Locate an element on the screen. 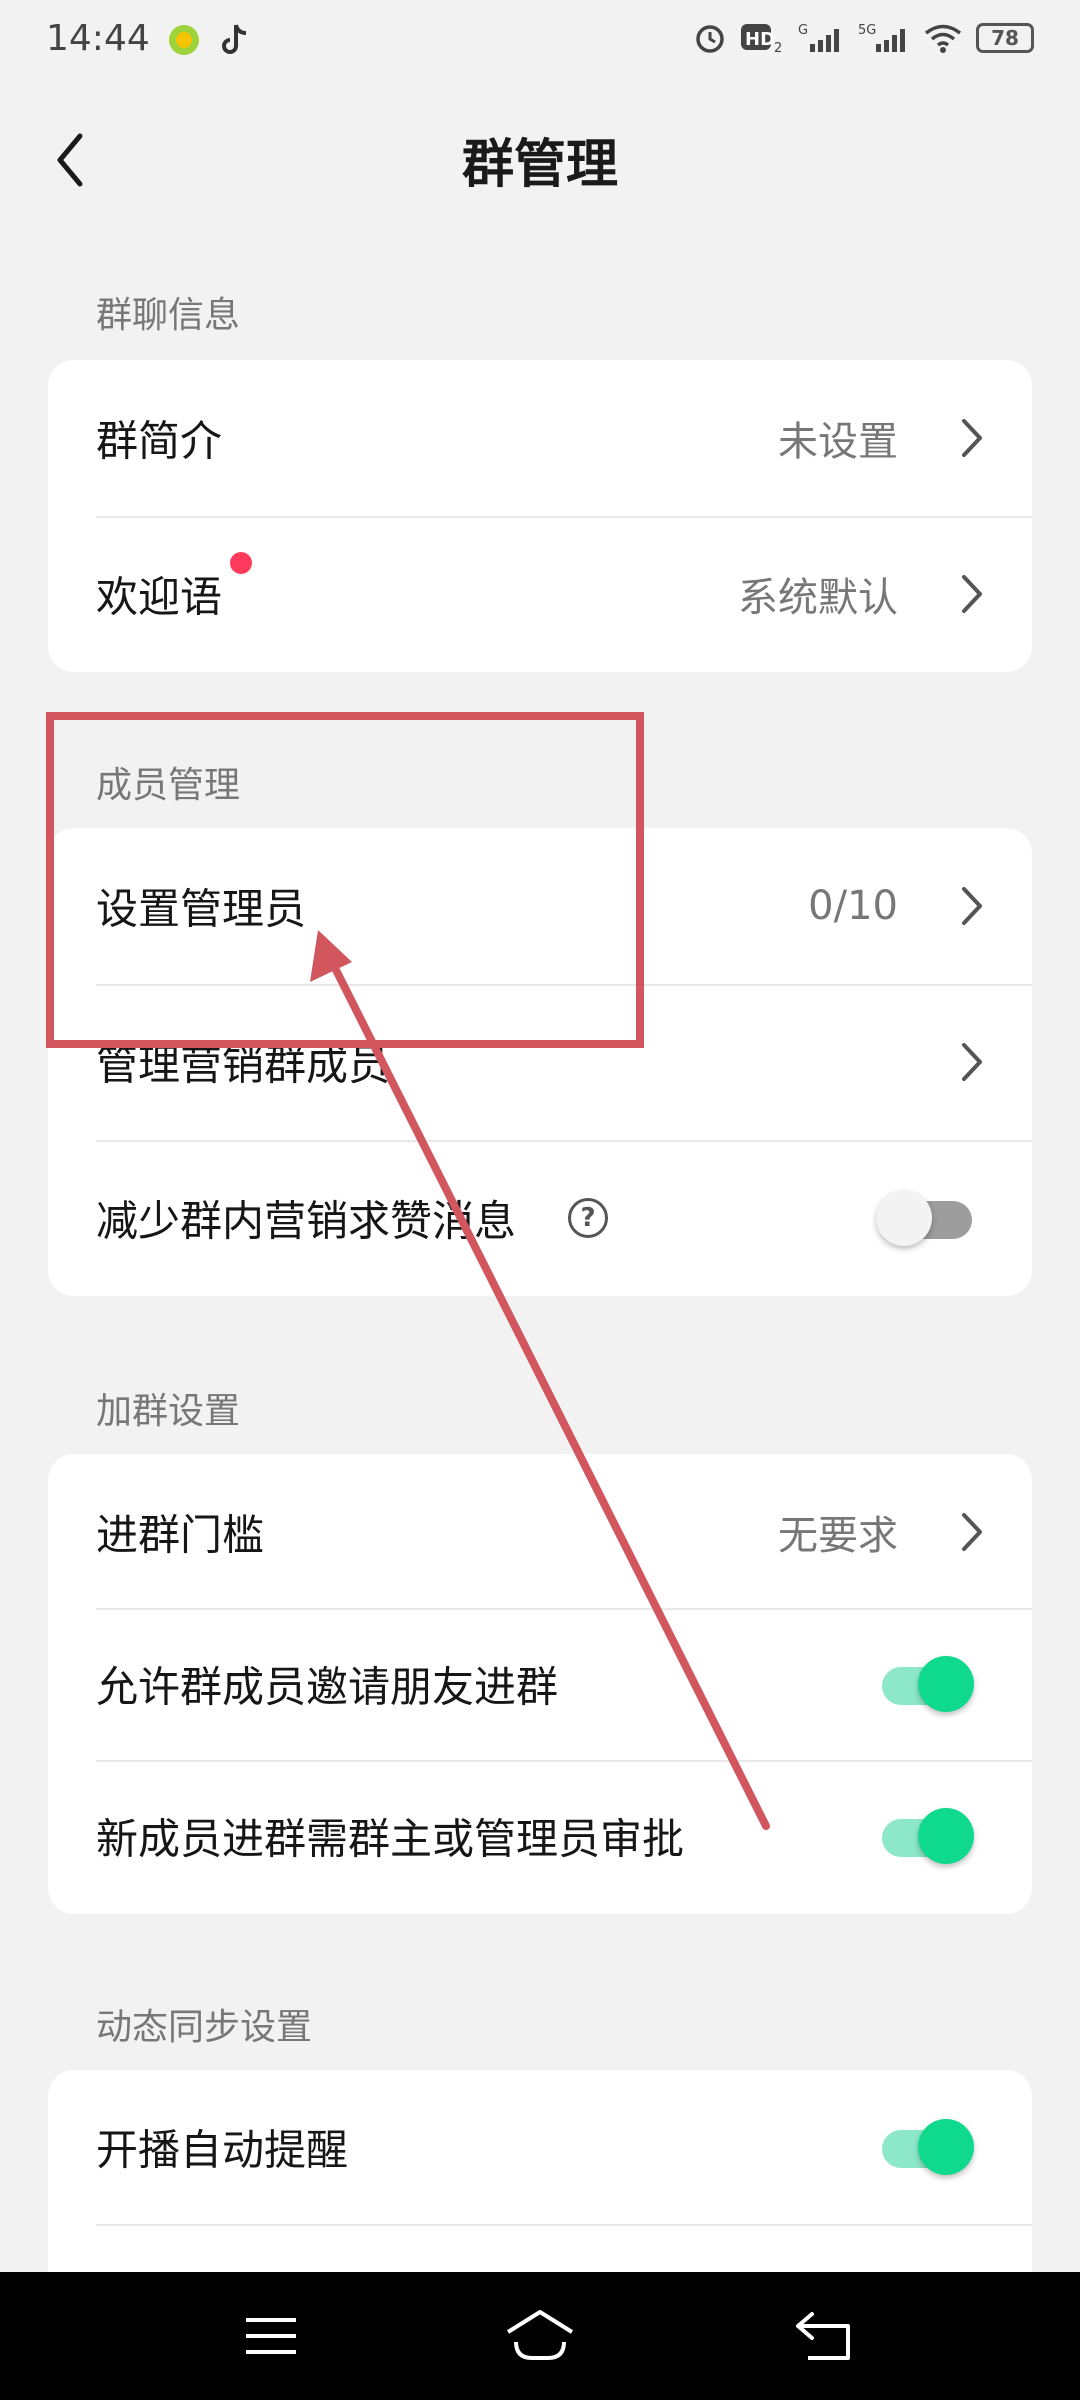 This screenshot has height=2400, width=1080. card-feed-sync: 开播自动提醒 is located at coordinates (540, 2185).